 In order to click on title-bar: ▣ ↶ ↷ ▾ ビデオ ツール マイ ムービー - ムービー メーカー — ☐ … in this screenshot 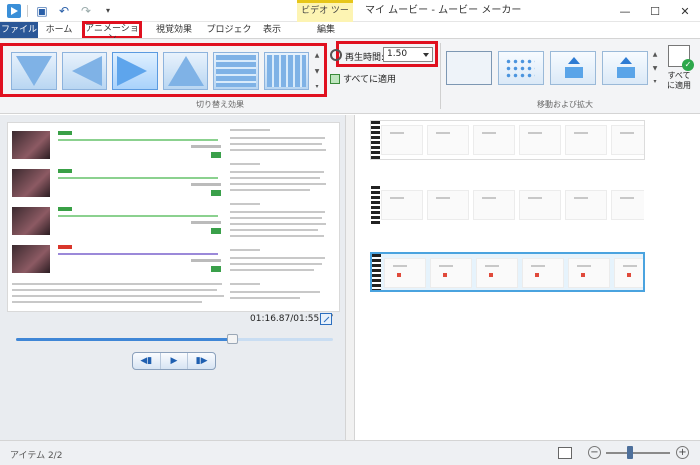, I will do `click(350, 16)`.